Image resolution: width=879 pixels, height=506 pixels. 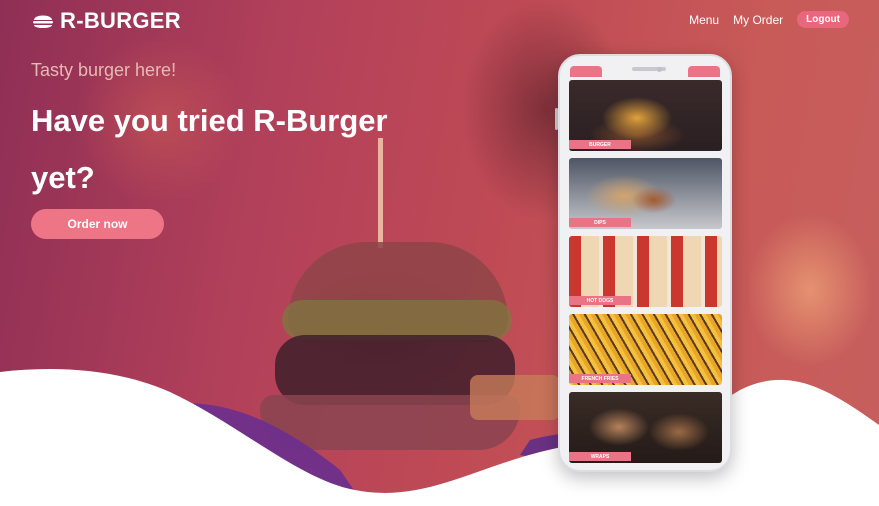 What do you see at coordinates (97, 224) in the screenshot?
I see `order-now-button: Order now` at bounding box center [97, 224].